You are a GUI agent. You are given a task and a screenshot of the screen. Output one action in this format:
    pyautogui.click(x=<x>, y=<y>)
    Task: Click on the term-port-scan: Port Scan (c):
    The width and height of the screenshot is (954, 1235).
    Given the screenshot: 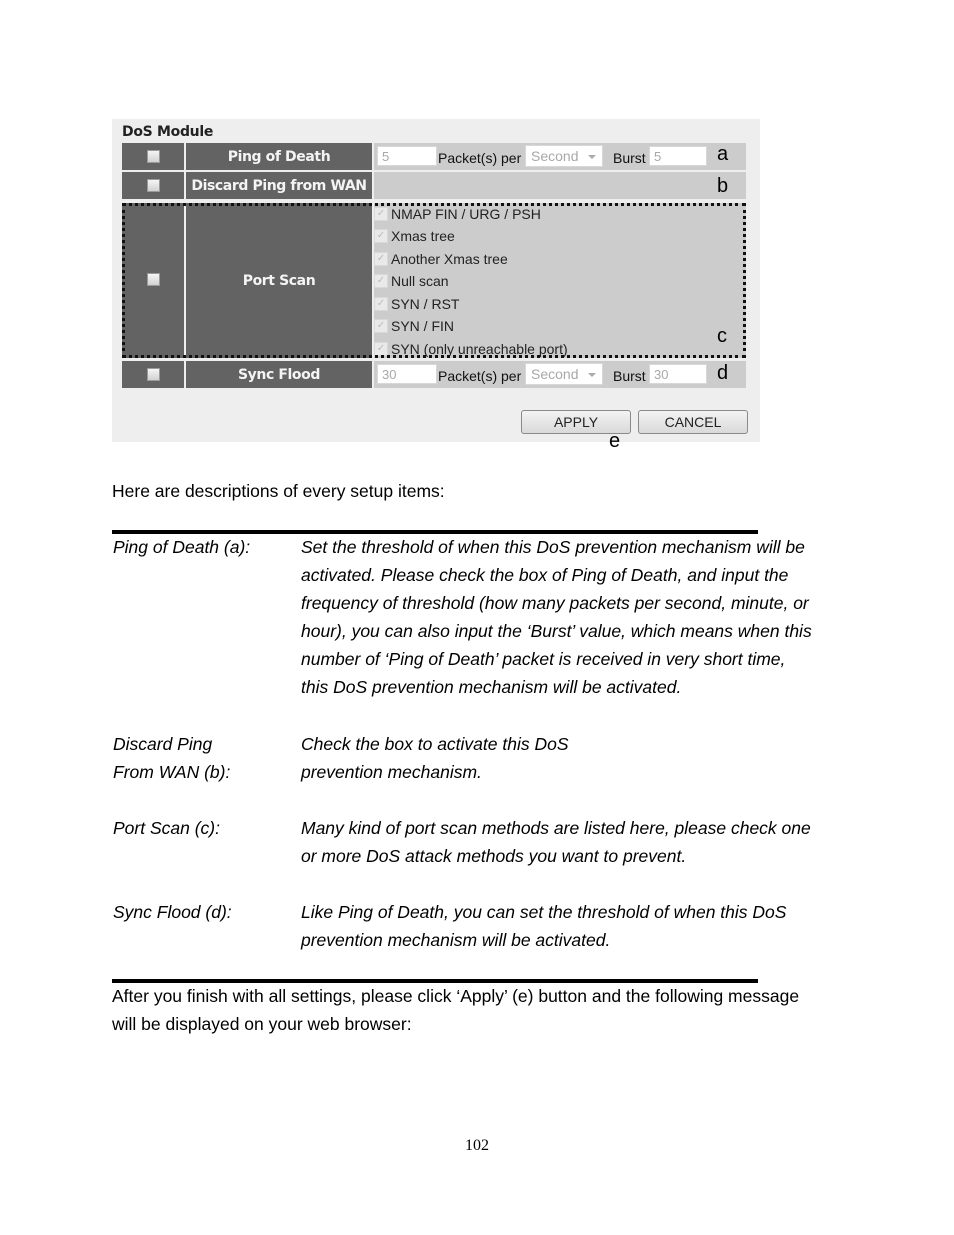 What is the action you would take?
    pyautogui.click(x=166, y=828)
    